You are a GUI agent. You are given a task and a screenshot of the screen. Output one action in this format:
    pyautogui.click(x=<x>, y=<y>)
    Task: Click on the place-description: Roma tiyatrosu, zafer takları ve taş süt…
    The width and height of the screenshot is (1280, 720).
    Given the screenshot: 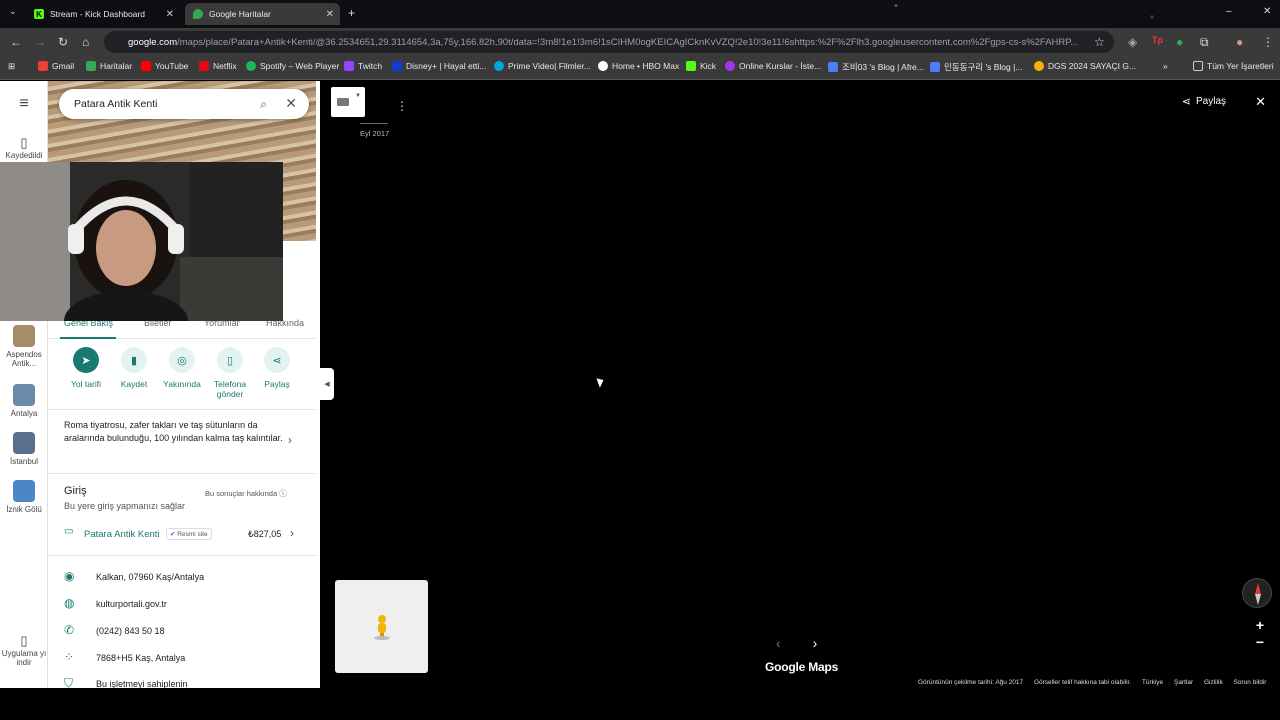 What is the action you would take?
    pyautogui.click(x=174, y=432)
    